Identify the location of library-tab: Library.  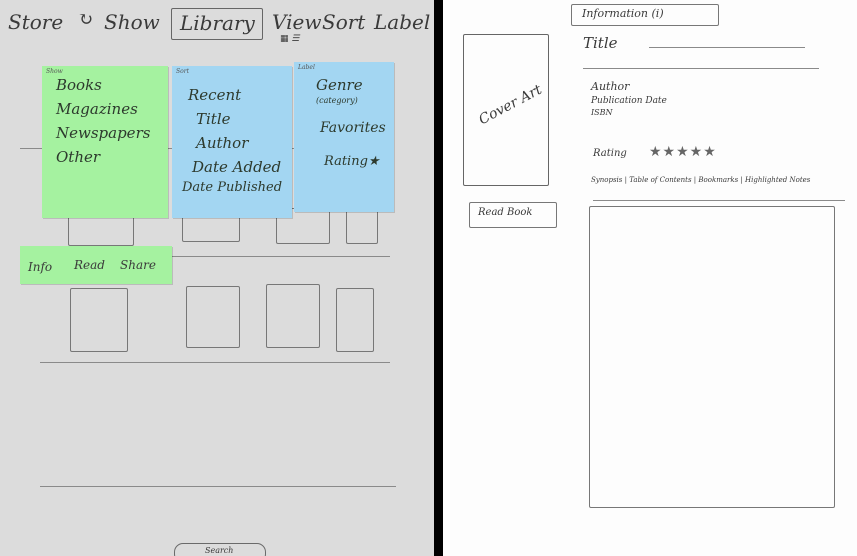
(217, 24).